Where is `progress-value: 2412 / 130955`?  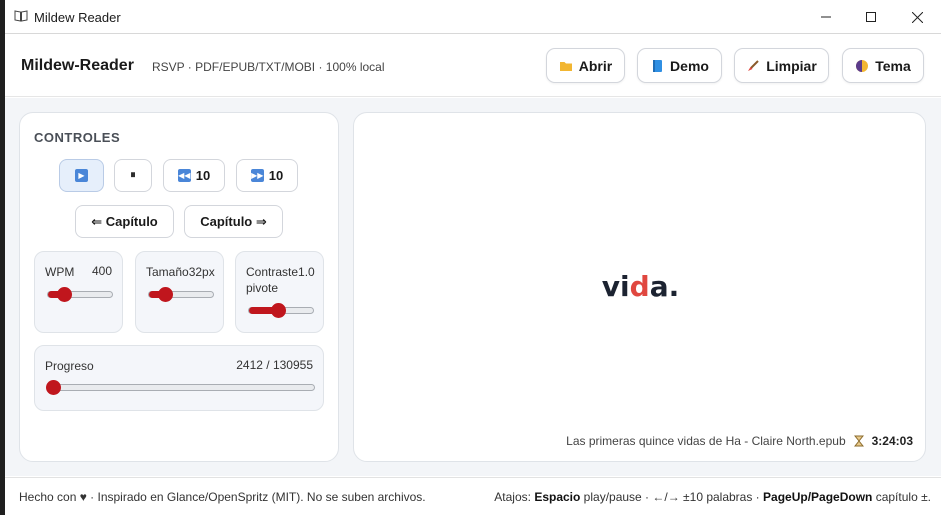 progress-value: 2412 / 130955 is located at coordinates (274, 365).